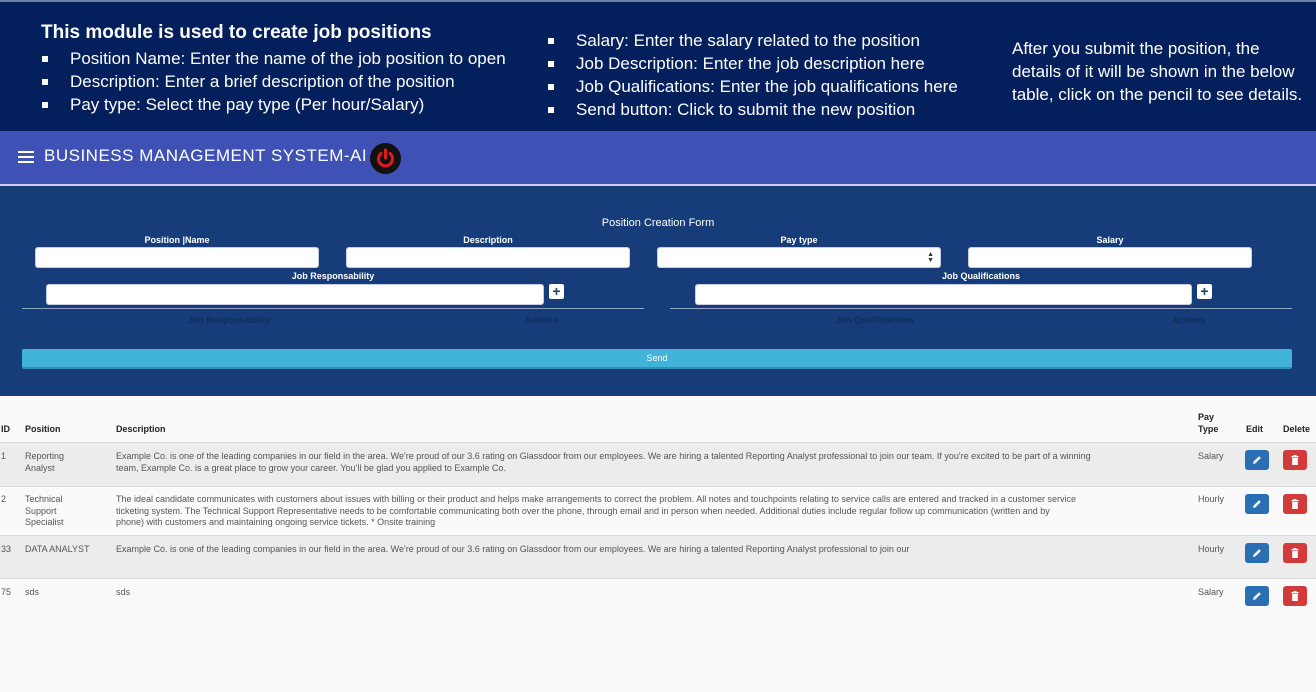 This screenshot has height=692, width=1316. Describe the element at coordinates (658, 598) in the screenshot. I see `table-row: 75 sds sds Salary` at that location.